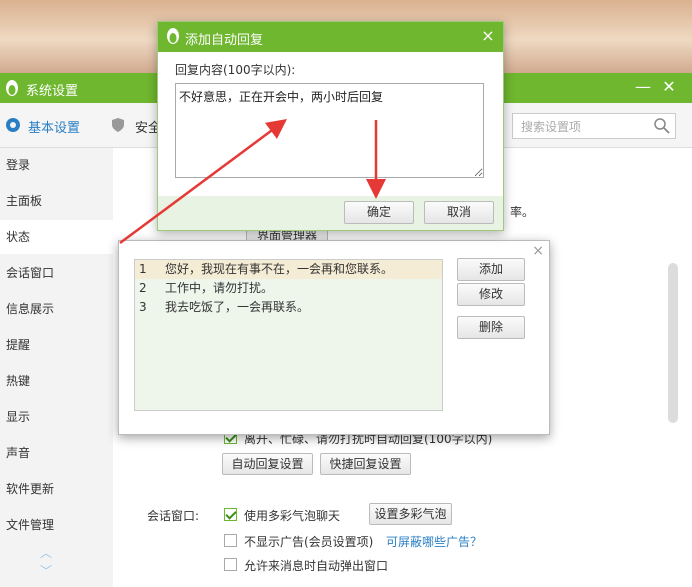 Image resolution: width=692 pixels, height=587 pixels. I want to click on list-item-number: 2, so click(143, 288).